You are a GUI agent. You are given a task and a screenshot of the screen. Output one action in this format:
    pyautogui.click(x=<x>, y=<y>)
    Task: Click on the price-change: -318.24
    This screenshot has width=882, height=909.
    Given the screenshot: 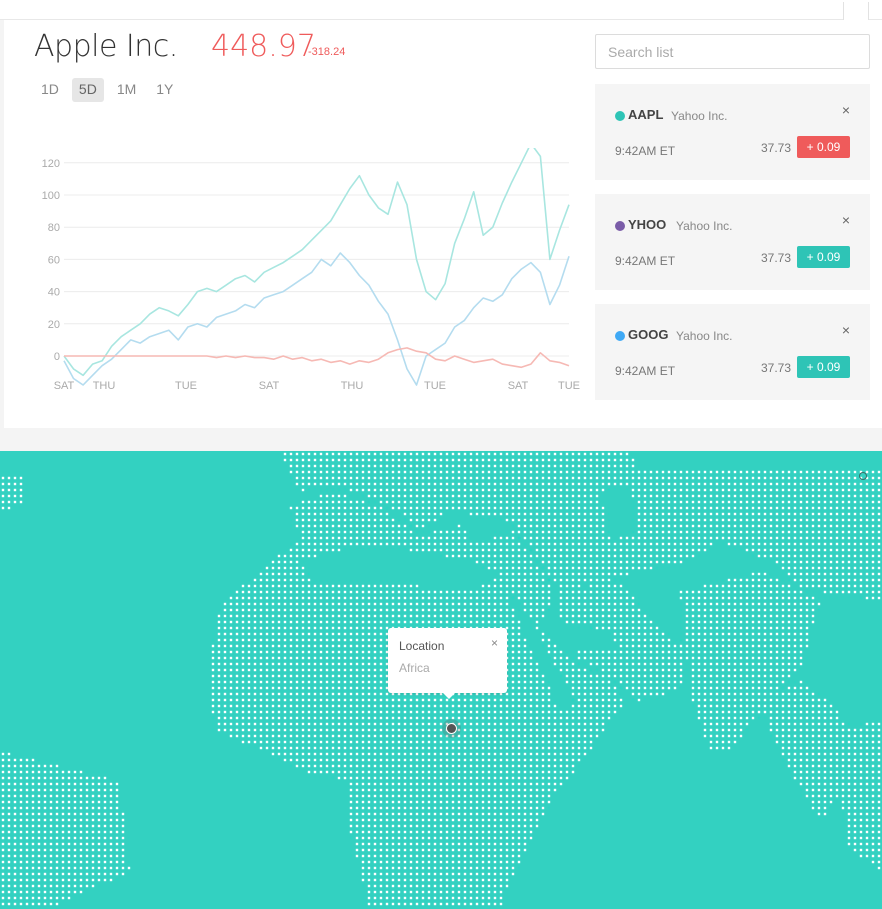 What is the action you would take?
    pyautogui.click(x=327, y=52)
    